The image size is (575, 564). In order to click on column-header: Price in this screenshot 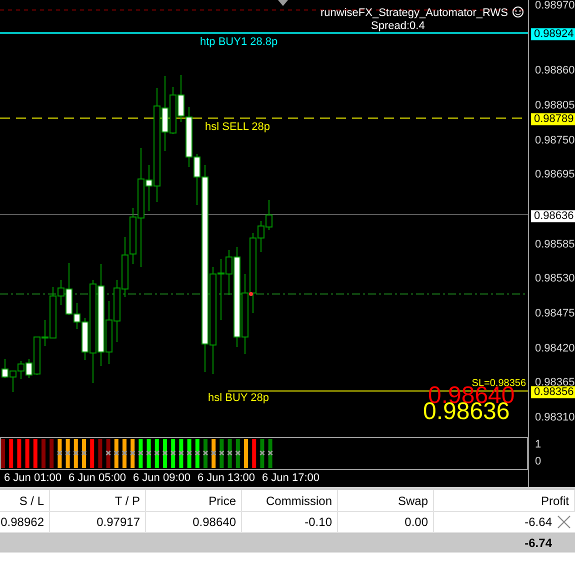, I will do `click(194, 500)`.